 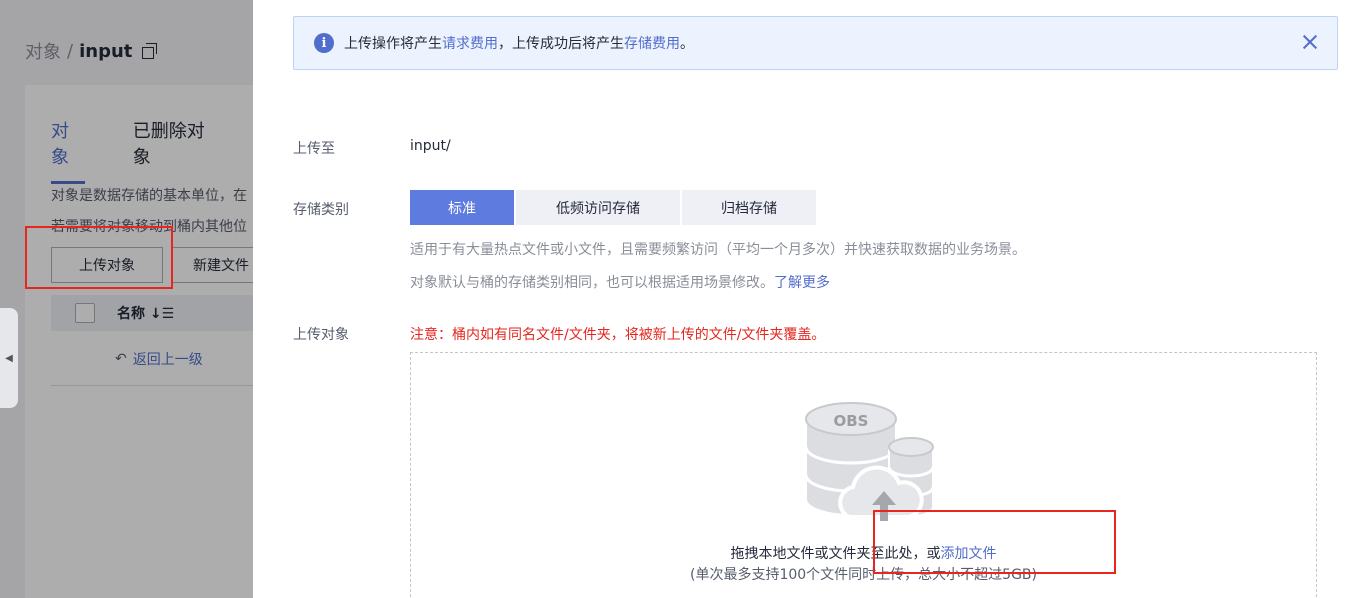 I want to click on caret-left-icon: ◀, so click(x=9, y=358).